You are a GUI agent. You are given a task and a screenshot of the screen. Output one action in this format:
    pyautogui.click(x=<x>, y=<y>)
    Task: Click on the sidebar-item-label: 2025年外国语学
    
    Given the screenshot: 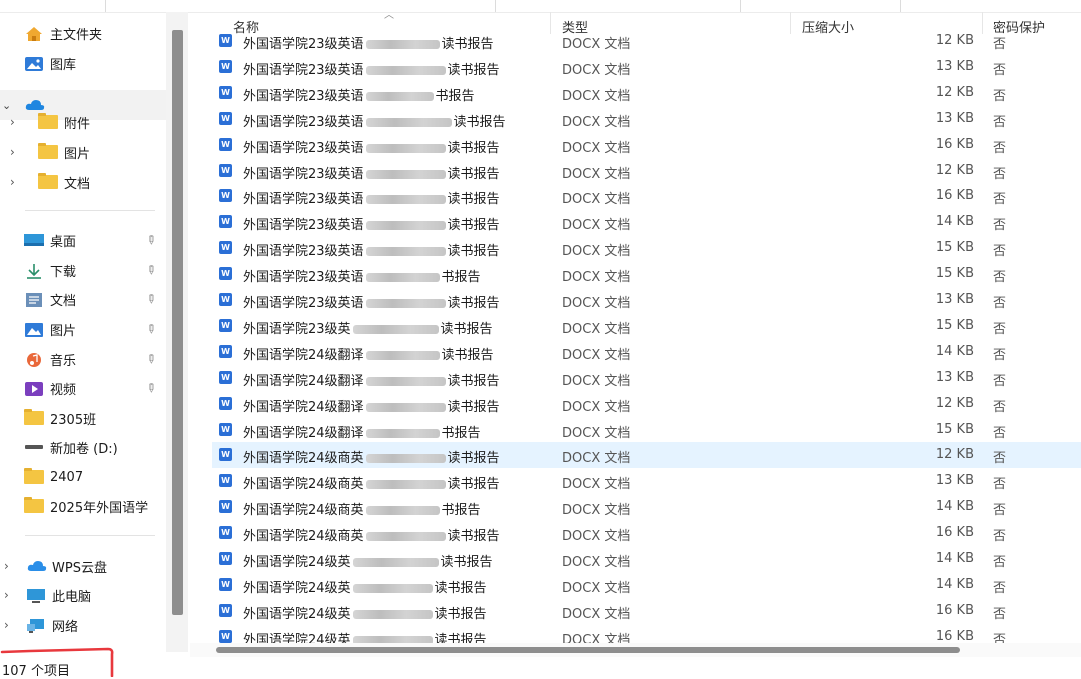 What is the action you would take?
    pyautogui.click(x=99, y=508)
    